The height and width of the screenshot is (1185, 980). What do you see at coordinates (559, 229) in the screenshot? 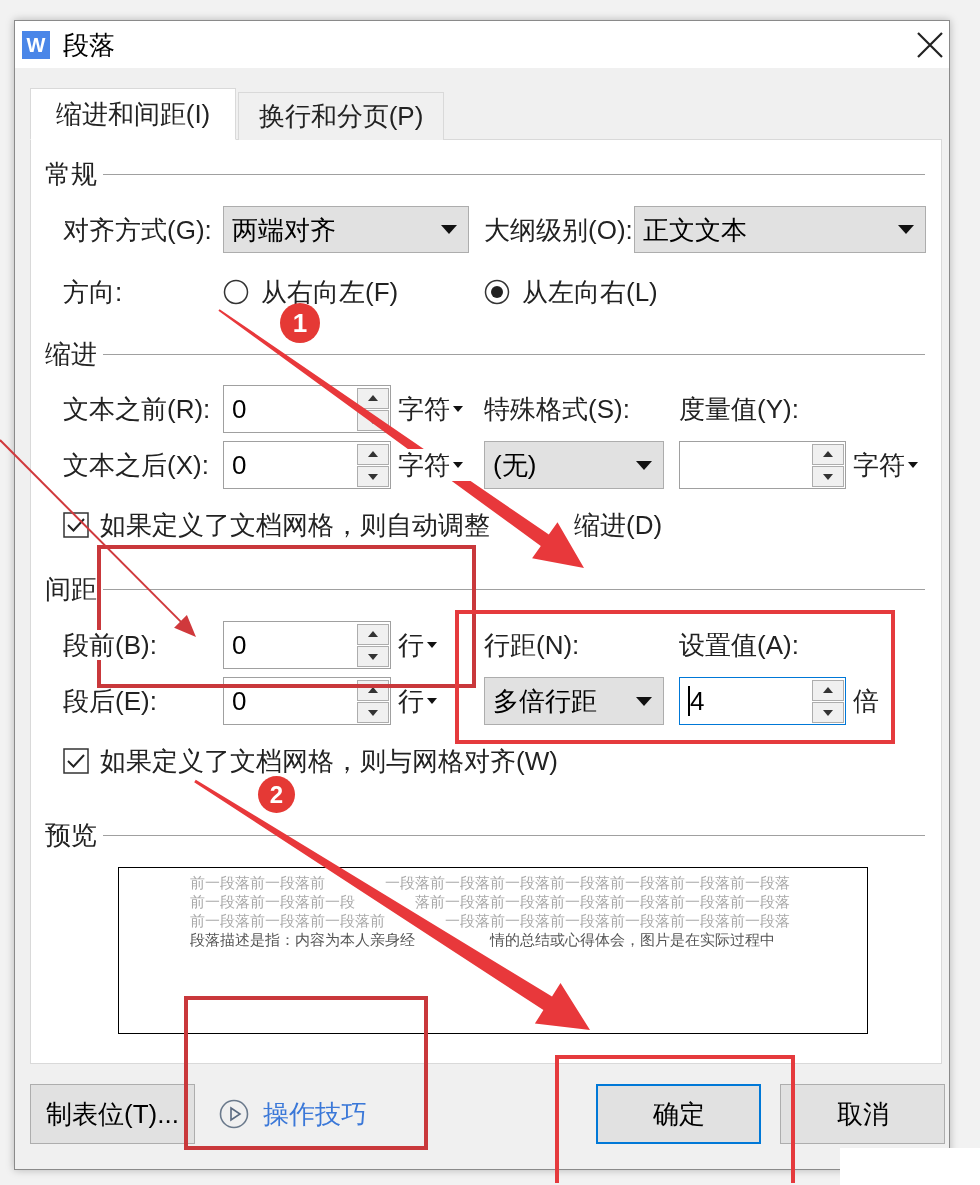
I see `field-label: 大纲级别(O):` at bounding box center [559, 229].